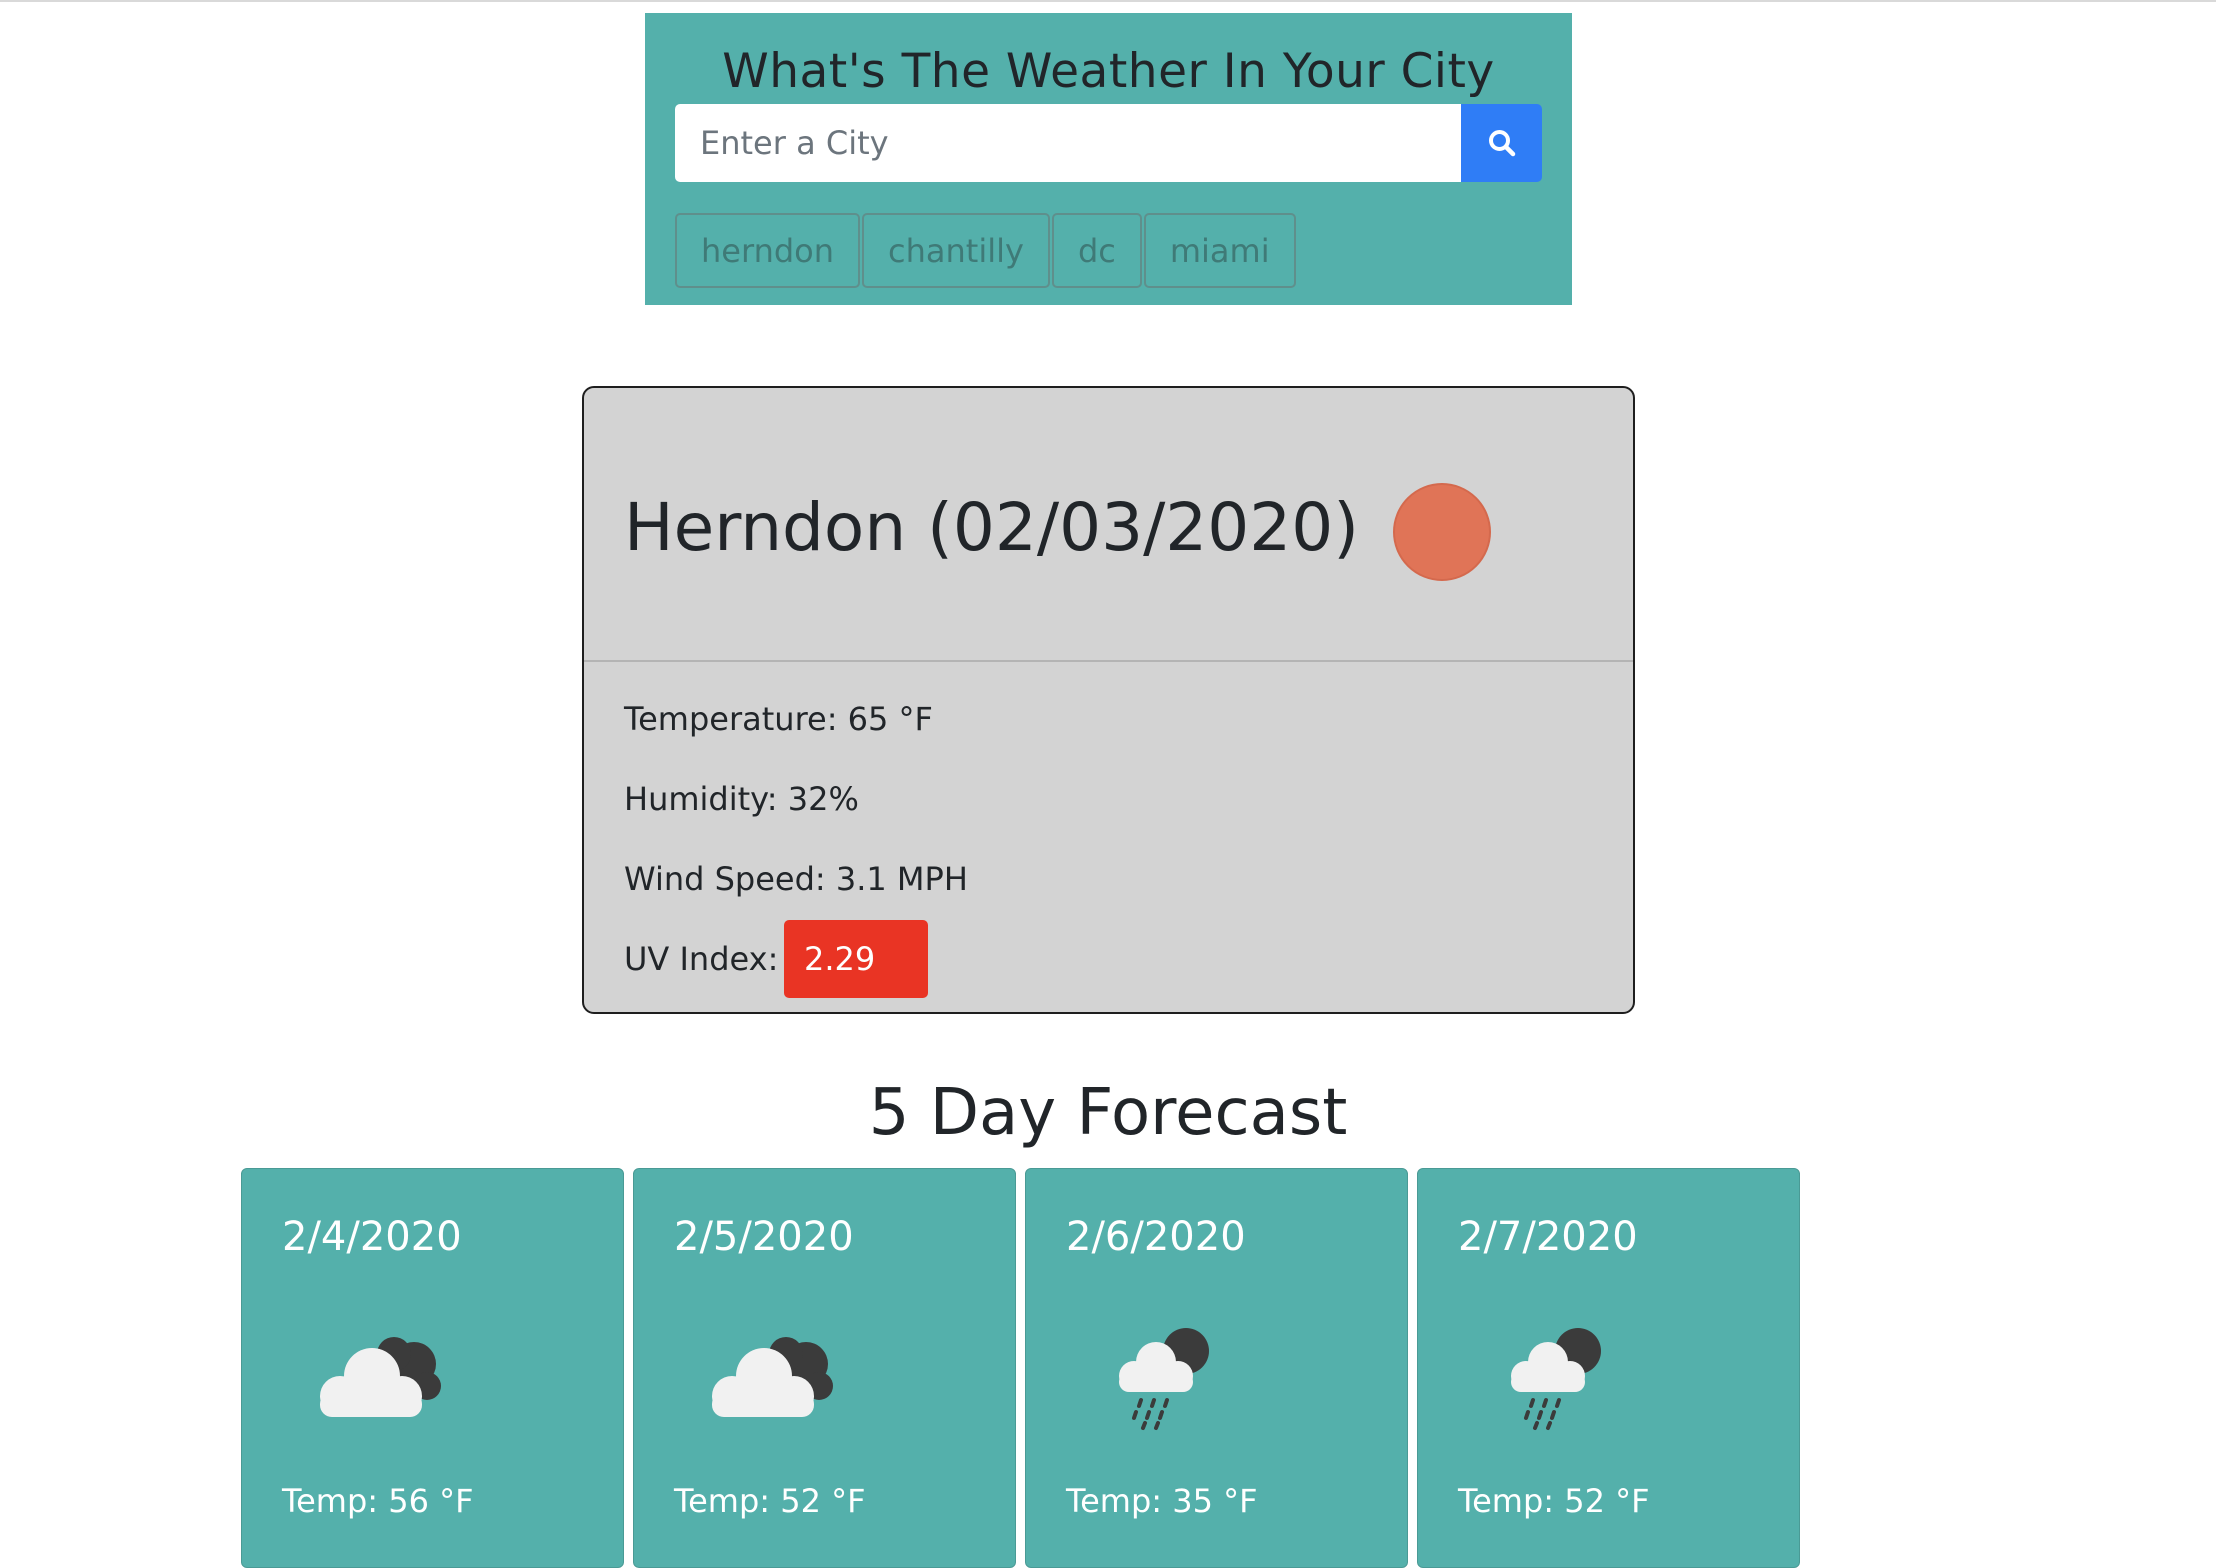 The height and width of the screenshot is (1568, 2216). What do you see at coordinates (1548, 1237) in the screenshot?
I see `forecast-date: 2/7/2020` at bounding box center [1548, 1237].